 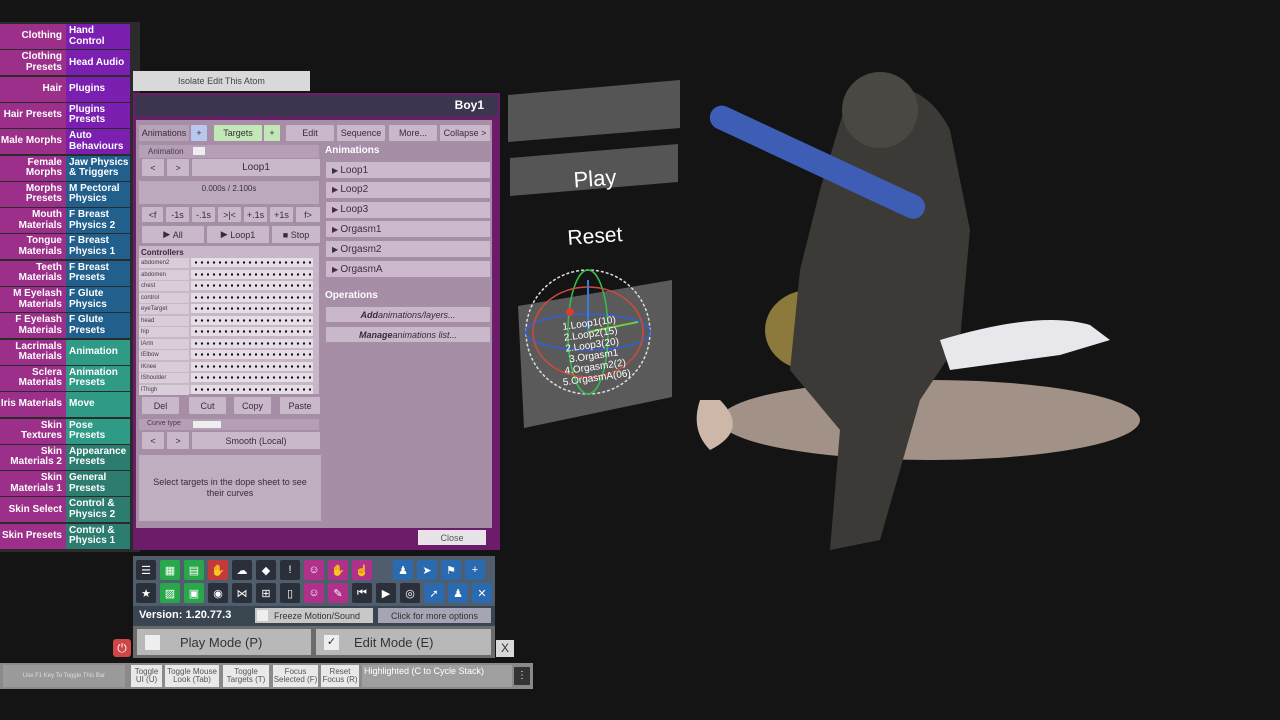 I want to click on tab-left-2: Hair, so click(x=33, y=89).